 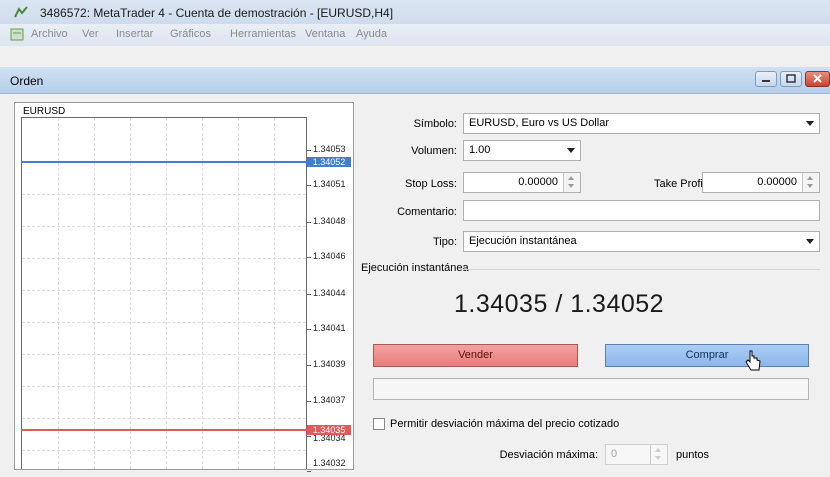 I want to click on close-icon, so click(x=817, y=78).